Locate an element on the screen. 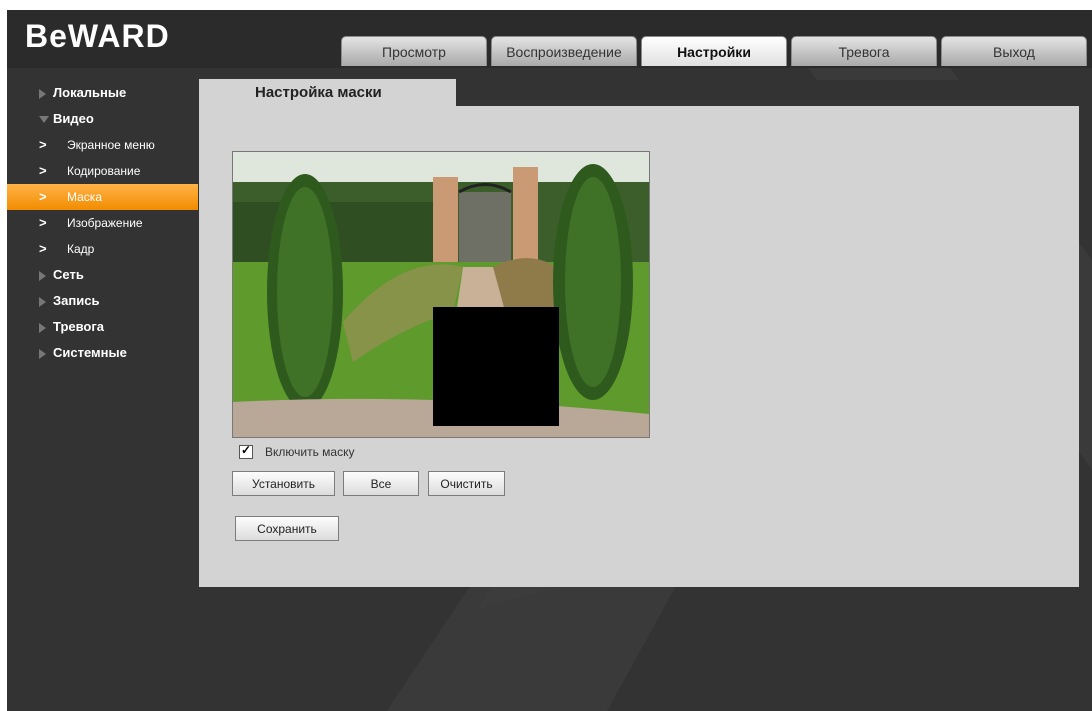 Image resolution: width=1092 pixels, height=711 pixels. beward-logo: BeWARD is located at coordinates (97, 36).